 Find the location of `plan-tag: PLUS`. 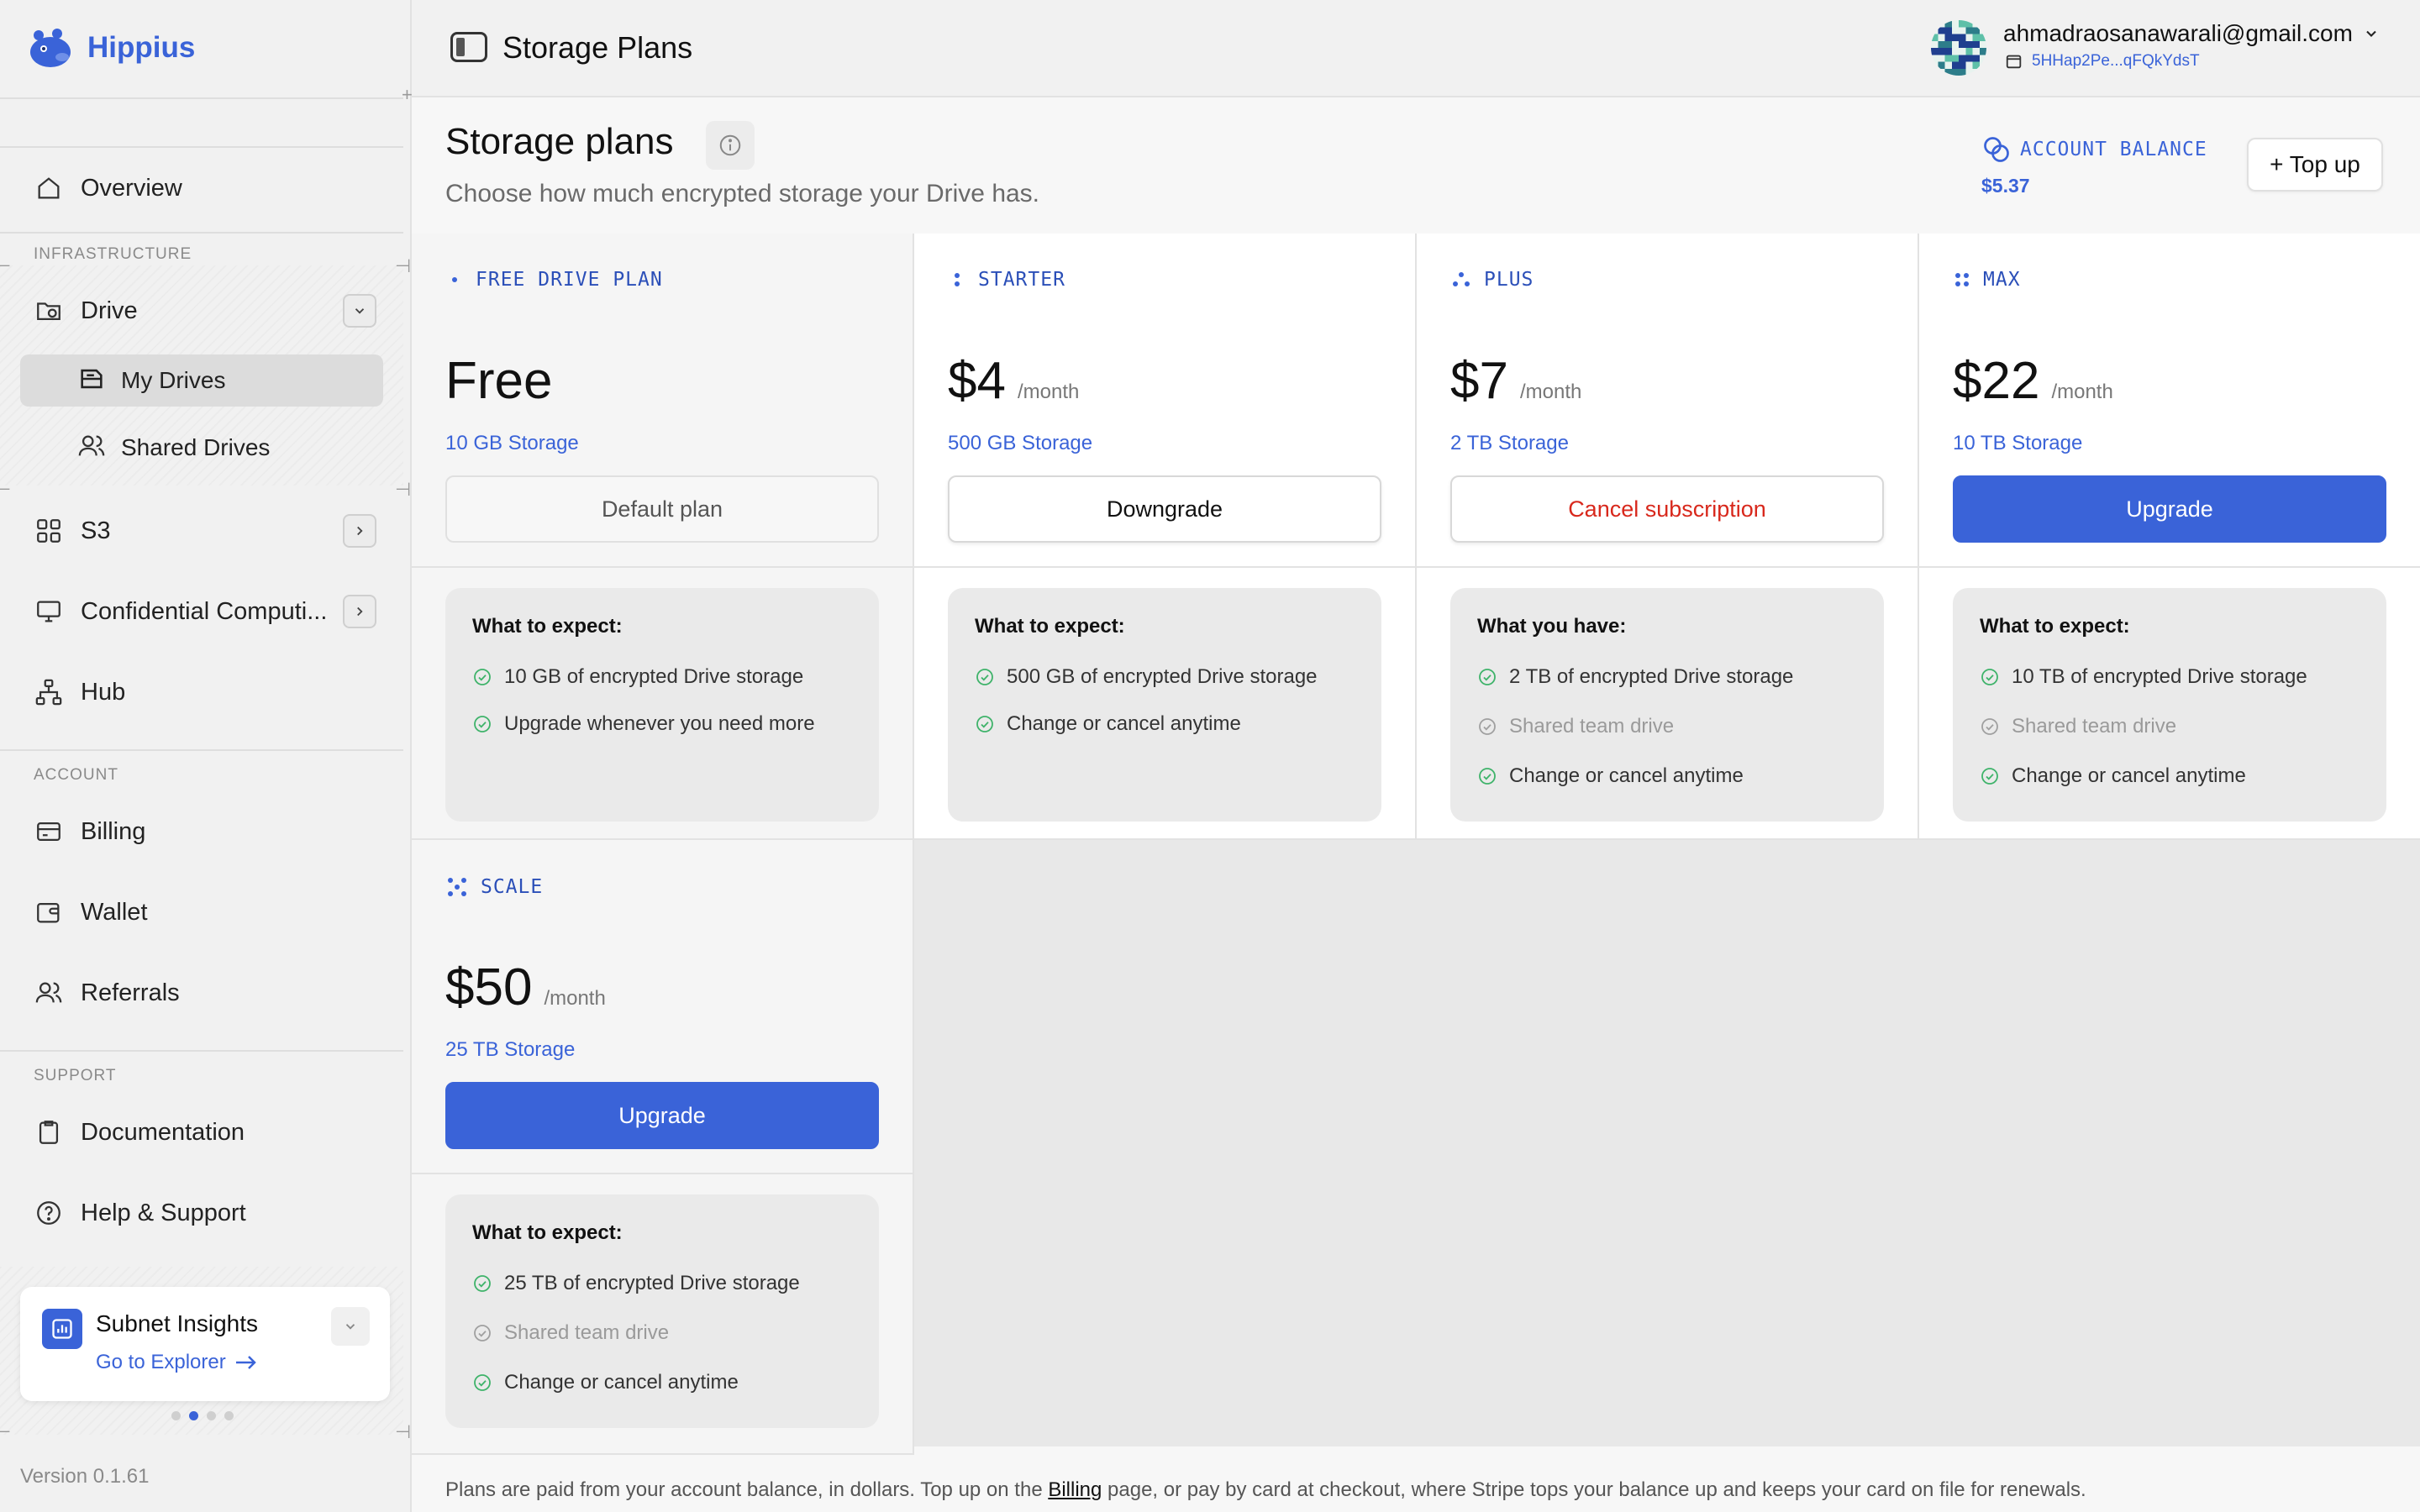

plan-tag: PLUS is located at coordinates (1492, 280).